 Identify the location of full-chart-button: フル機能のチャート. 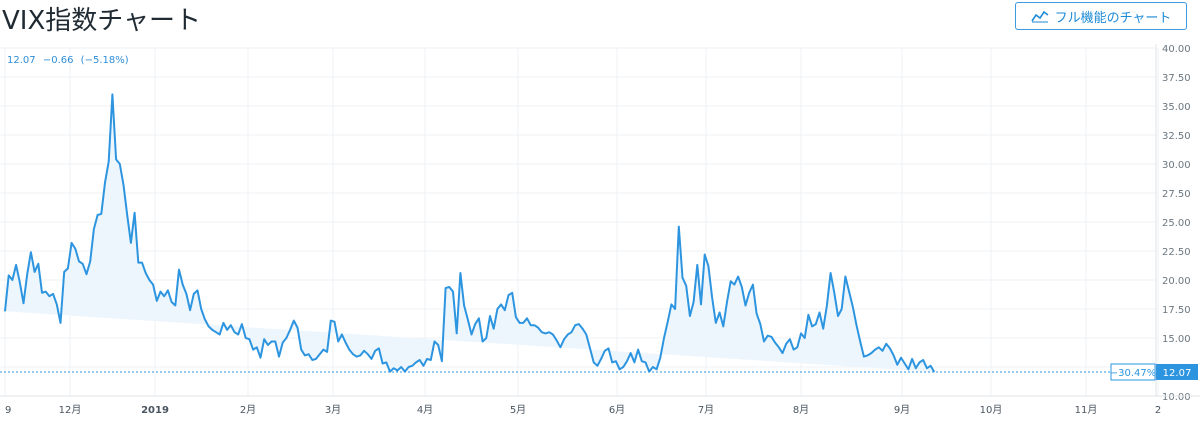
(1101, 16).